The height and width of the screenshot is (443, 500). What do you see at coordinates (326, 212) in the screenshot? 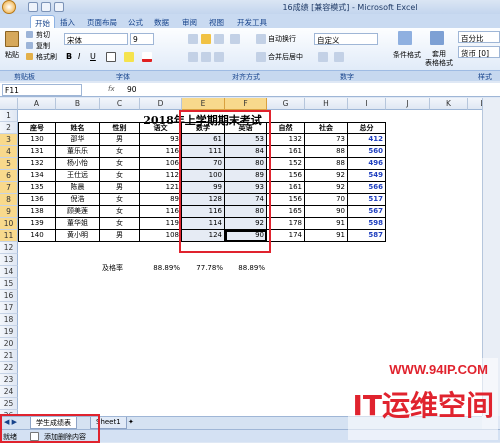
I see `table-cell: 90` at bounding box center [326, 212].